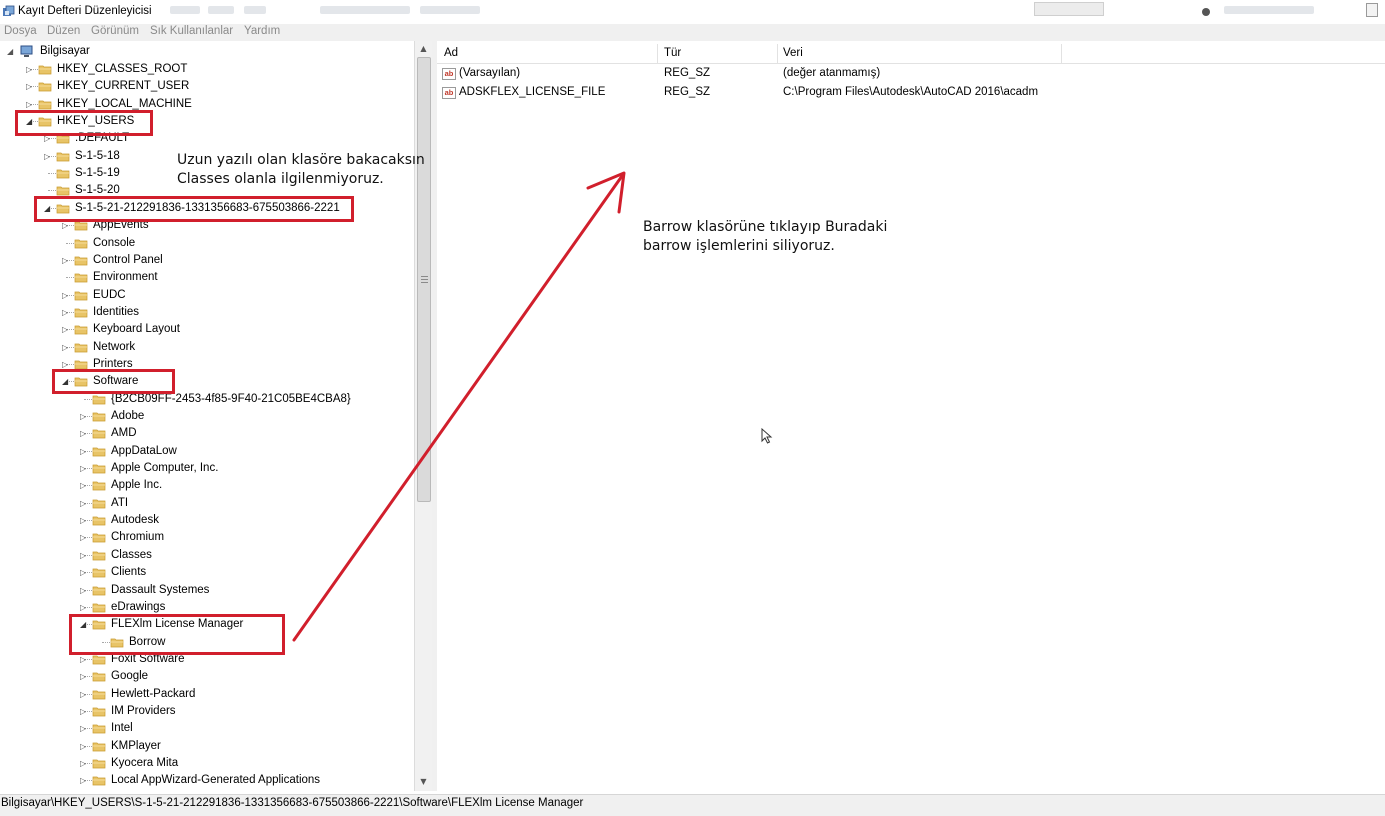 Image resolution: width=1385 pixels, height=816 pixels. What do you see at coordinates (262, 31) in the screenshot?
I see `menu-yardim: Yardım` at bounding box center [262, 31].